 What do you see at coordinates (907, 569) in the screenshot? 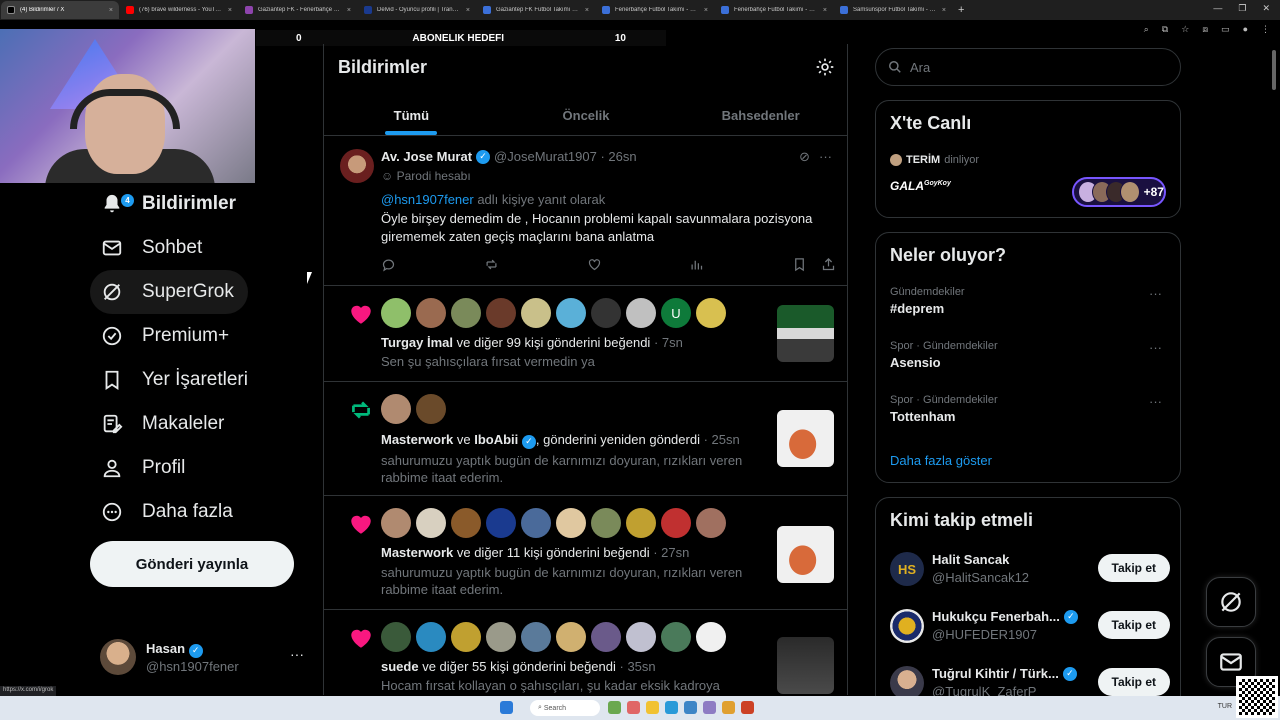
I see `avatar: HS` at bounding box center [907, 569].